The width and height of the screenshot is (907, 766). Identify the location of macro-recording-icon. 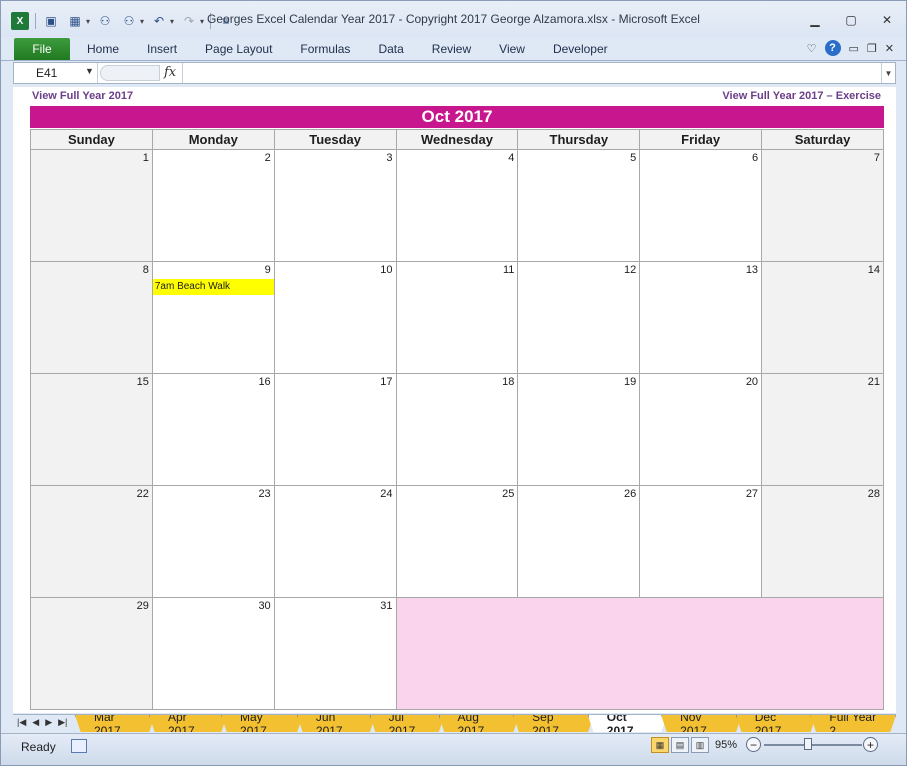
(79, 746).